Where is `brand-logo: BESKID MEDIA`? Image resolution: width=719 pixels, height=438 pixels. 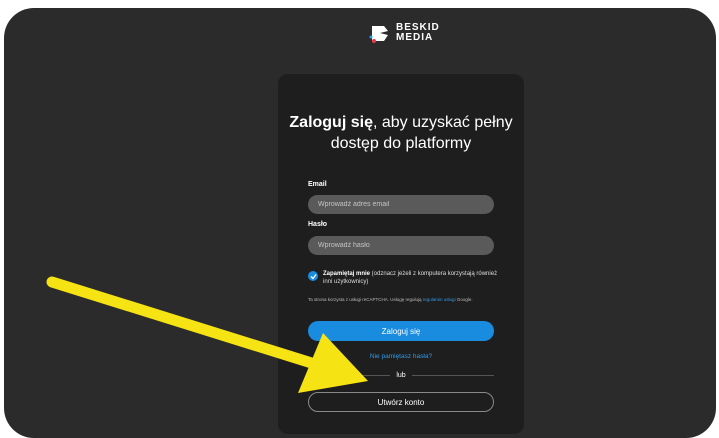 brand-logo: BESKID MEDIA is located at coordinates (404, 33).